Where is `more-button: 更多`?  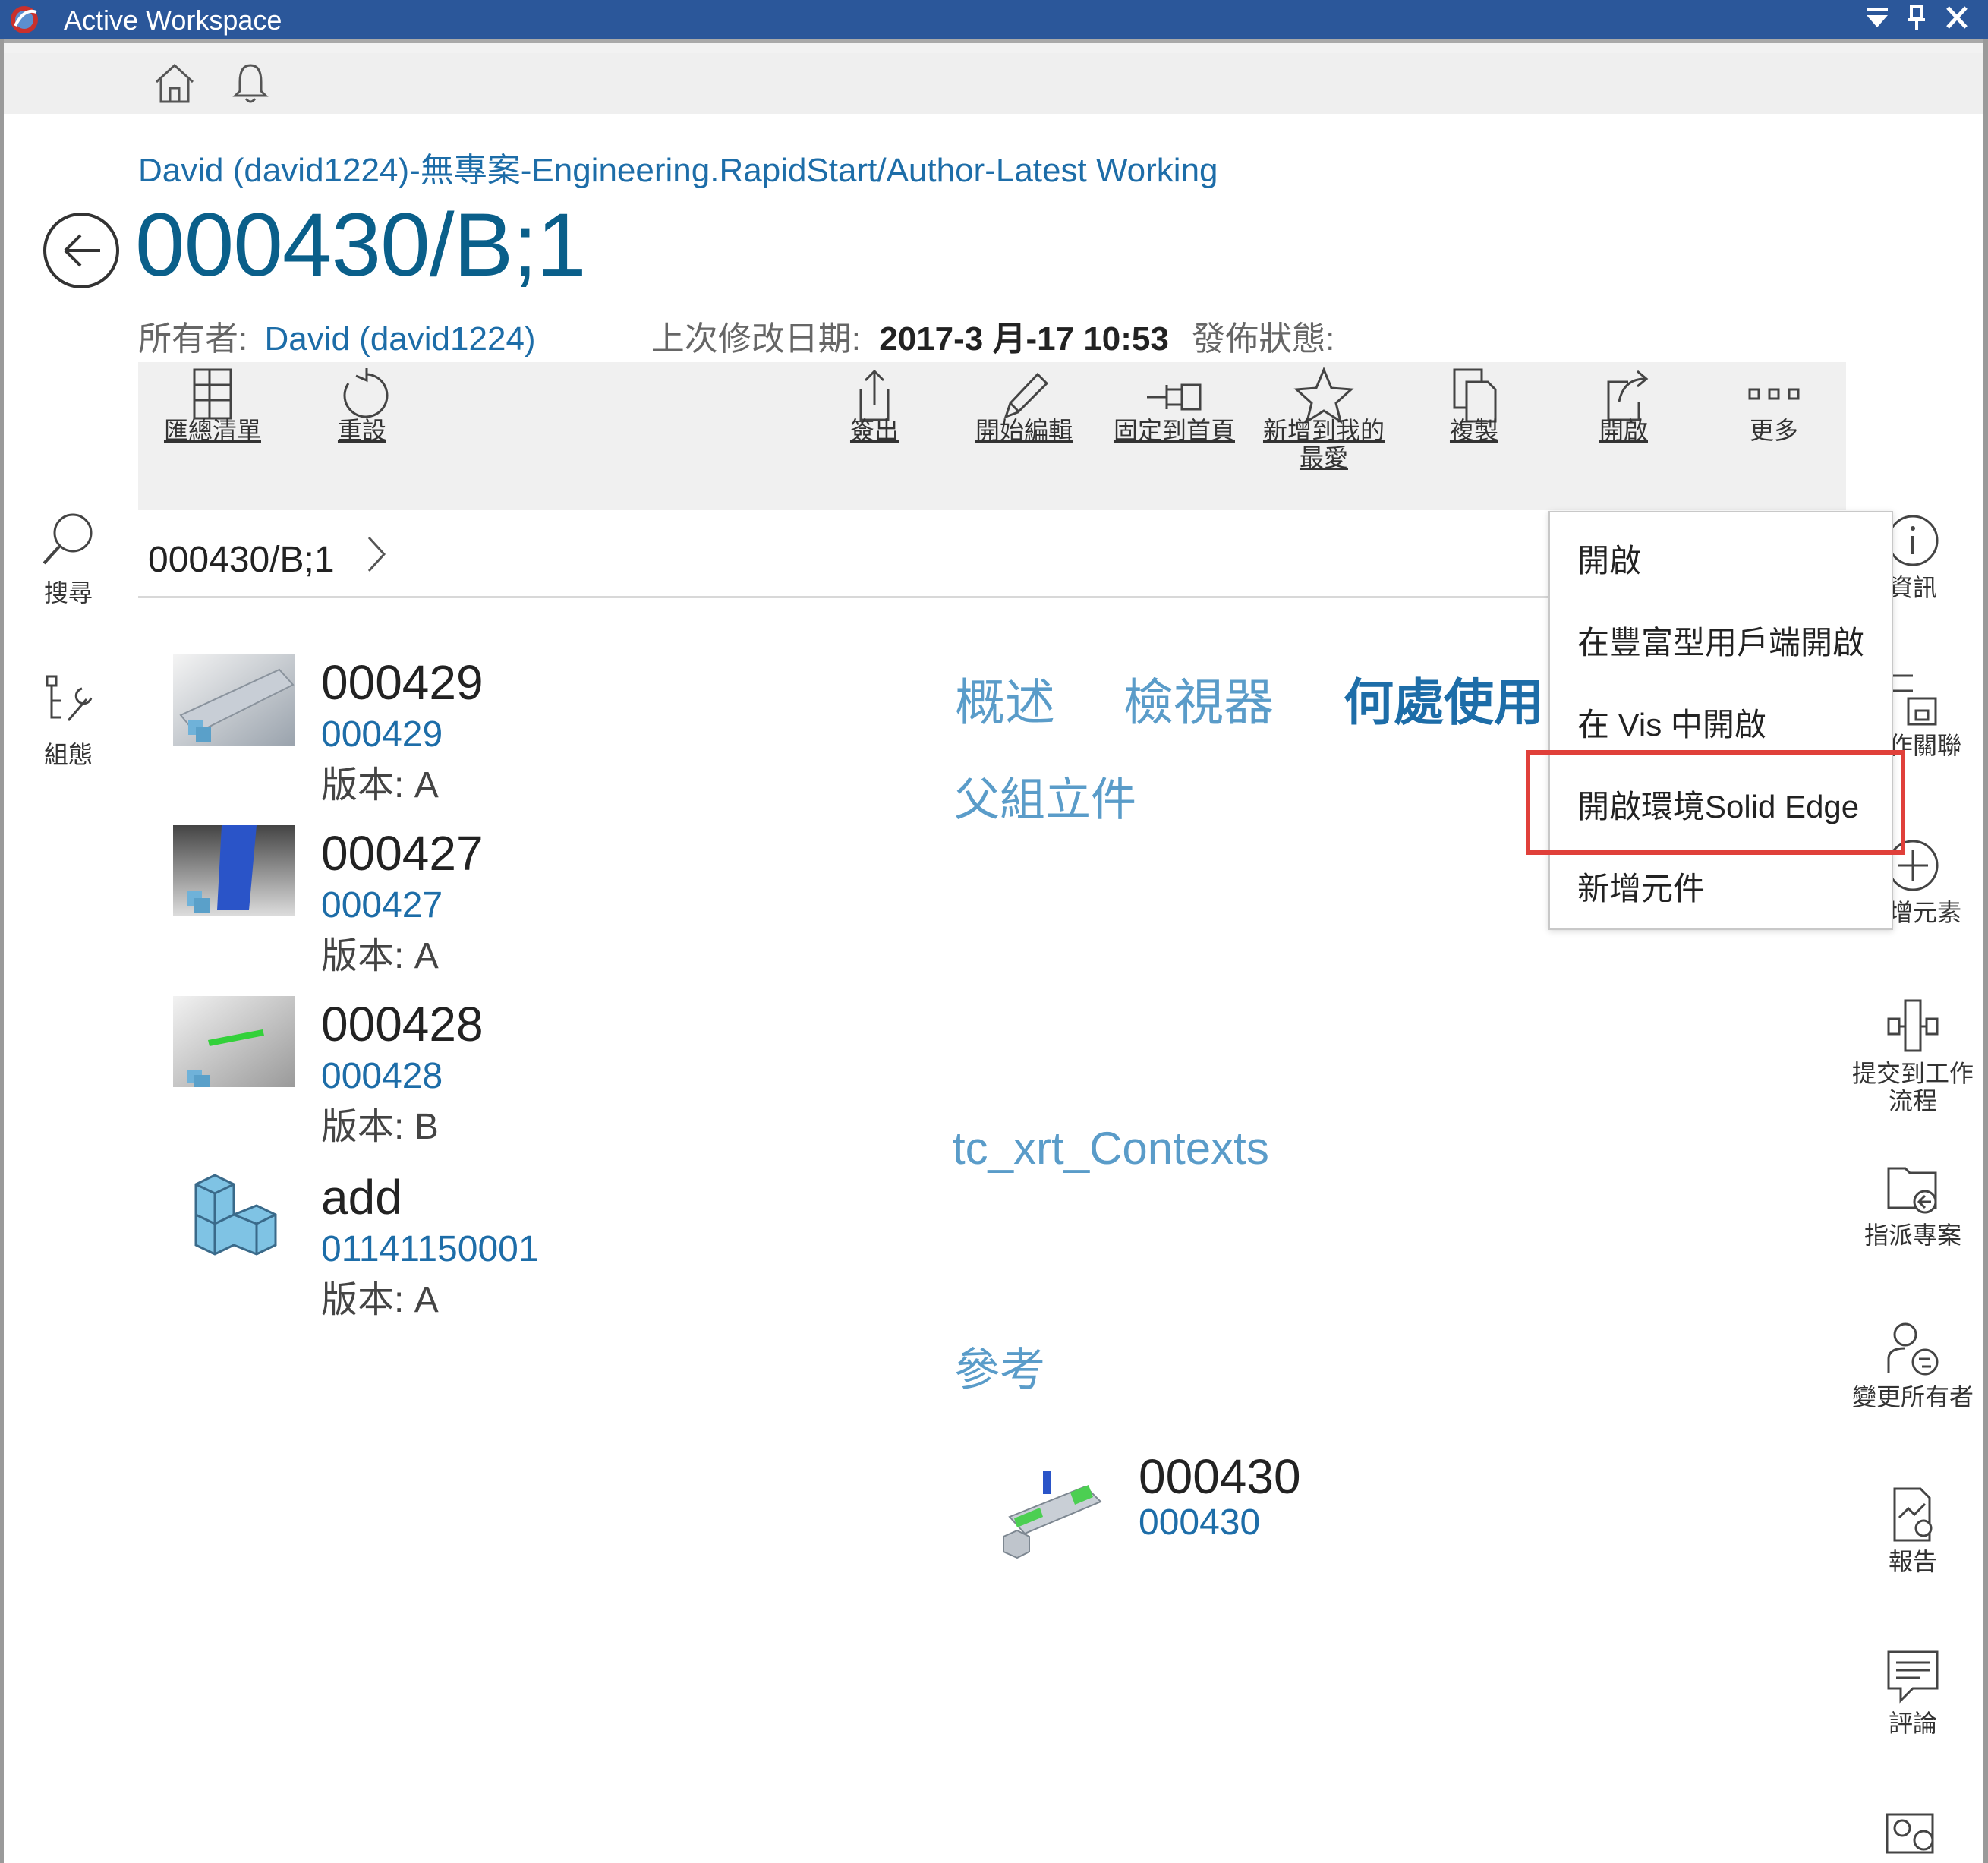 more-button: 更多 is located at coordinates (1774, 436).